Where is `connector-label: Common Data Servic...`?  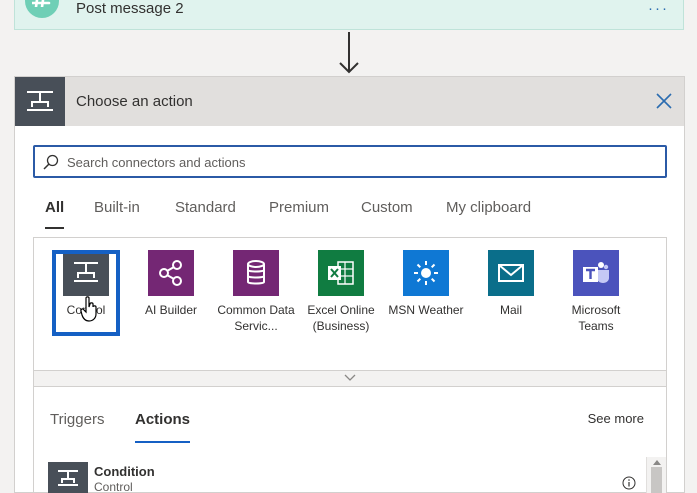
connector-label: Common Data Servic... is located at coordinates (256, 318).